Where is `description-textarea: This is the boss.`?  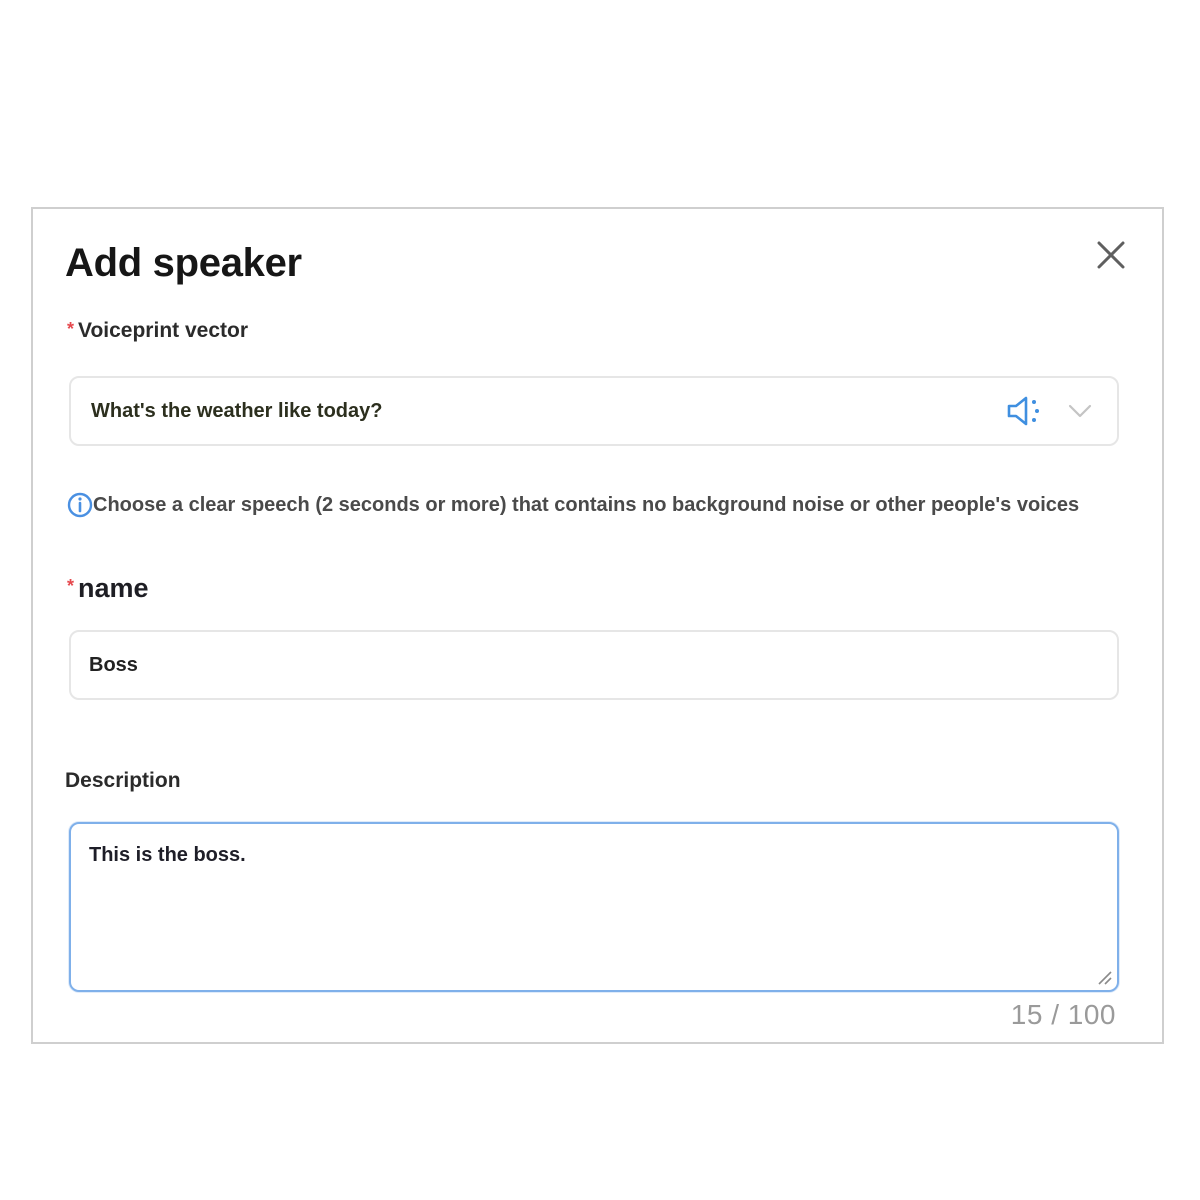 description-textarea: This is the boss. is located at coordinates (584, 904).